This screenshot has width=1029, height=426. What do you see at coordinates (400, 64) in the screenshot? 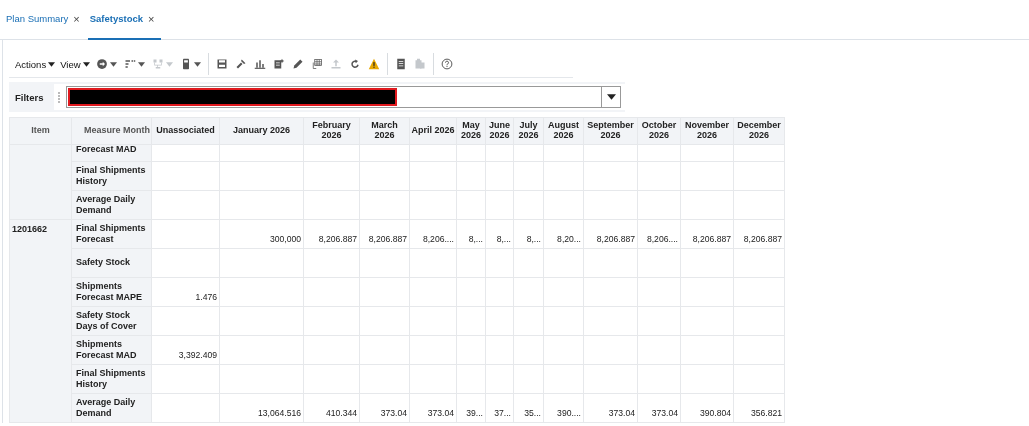
I see `document-icon` at bounding box center [400, 64].